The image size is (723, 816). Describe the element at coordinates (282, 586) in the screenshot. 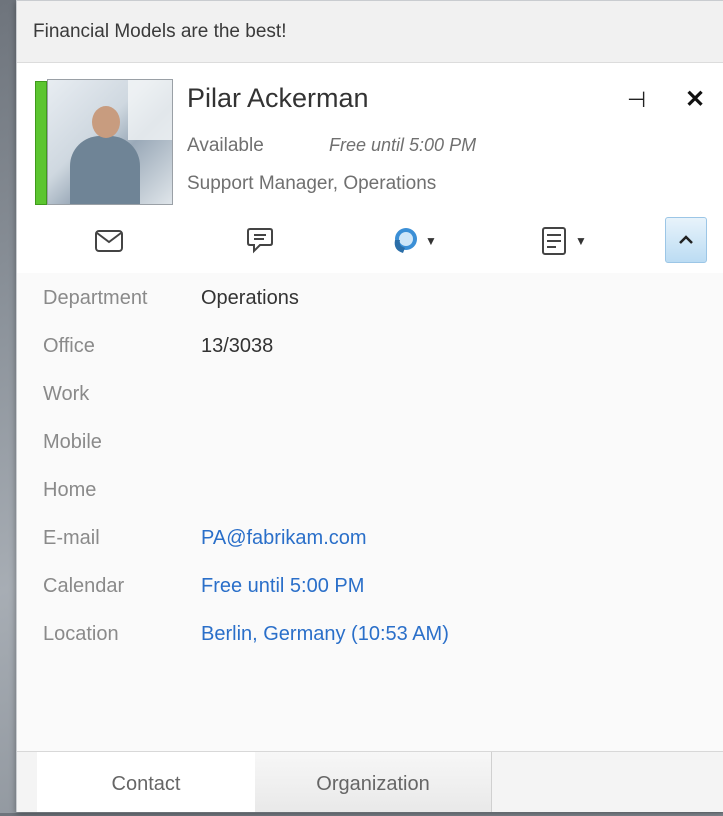

I see `calendar-link: Free until 5:00 PM` at that location.